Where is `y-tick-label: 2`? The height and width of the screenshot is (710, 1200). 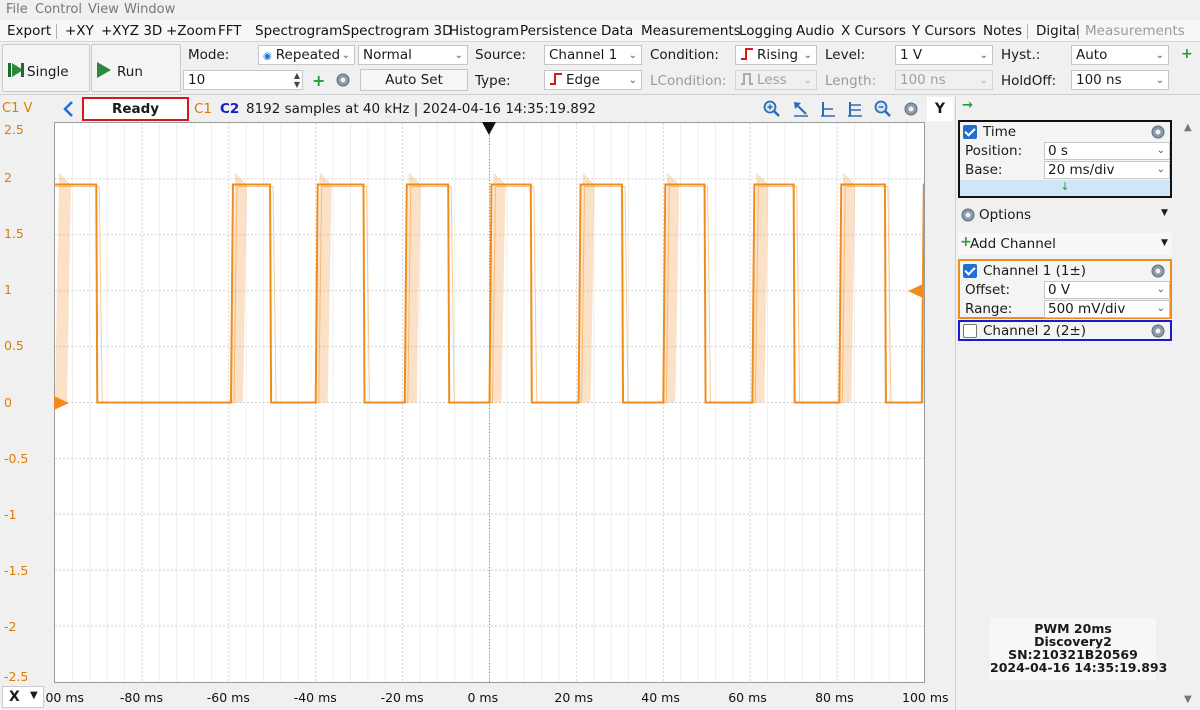 y-tick-label: 2 is located at coordinates (8, 178).